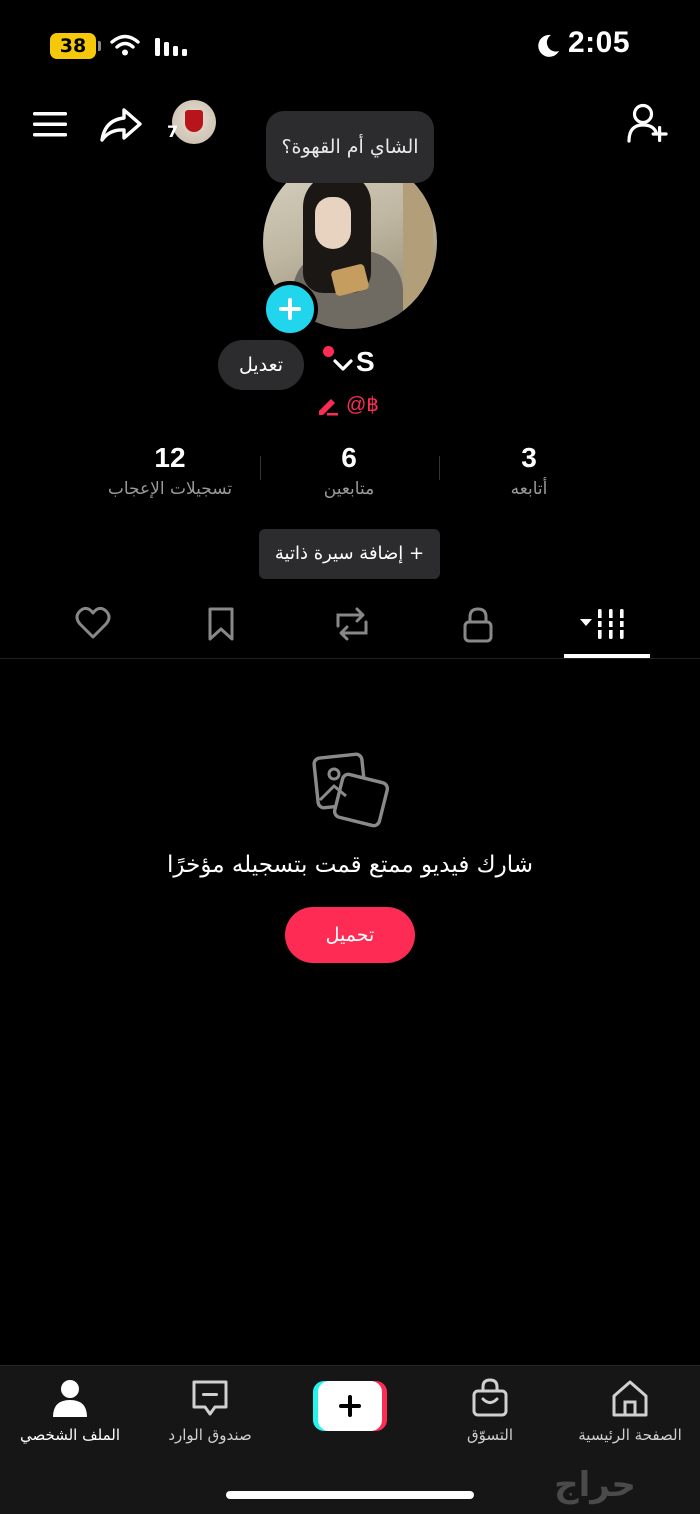 Image resolution: width=700 pixels, height=1514 pixels. I want to click on photos-icon, so click(351, 790).